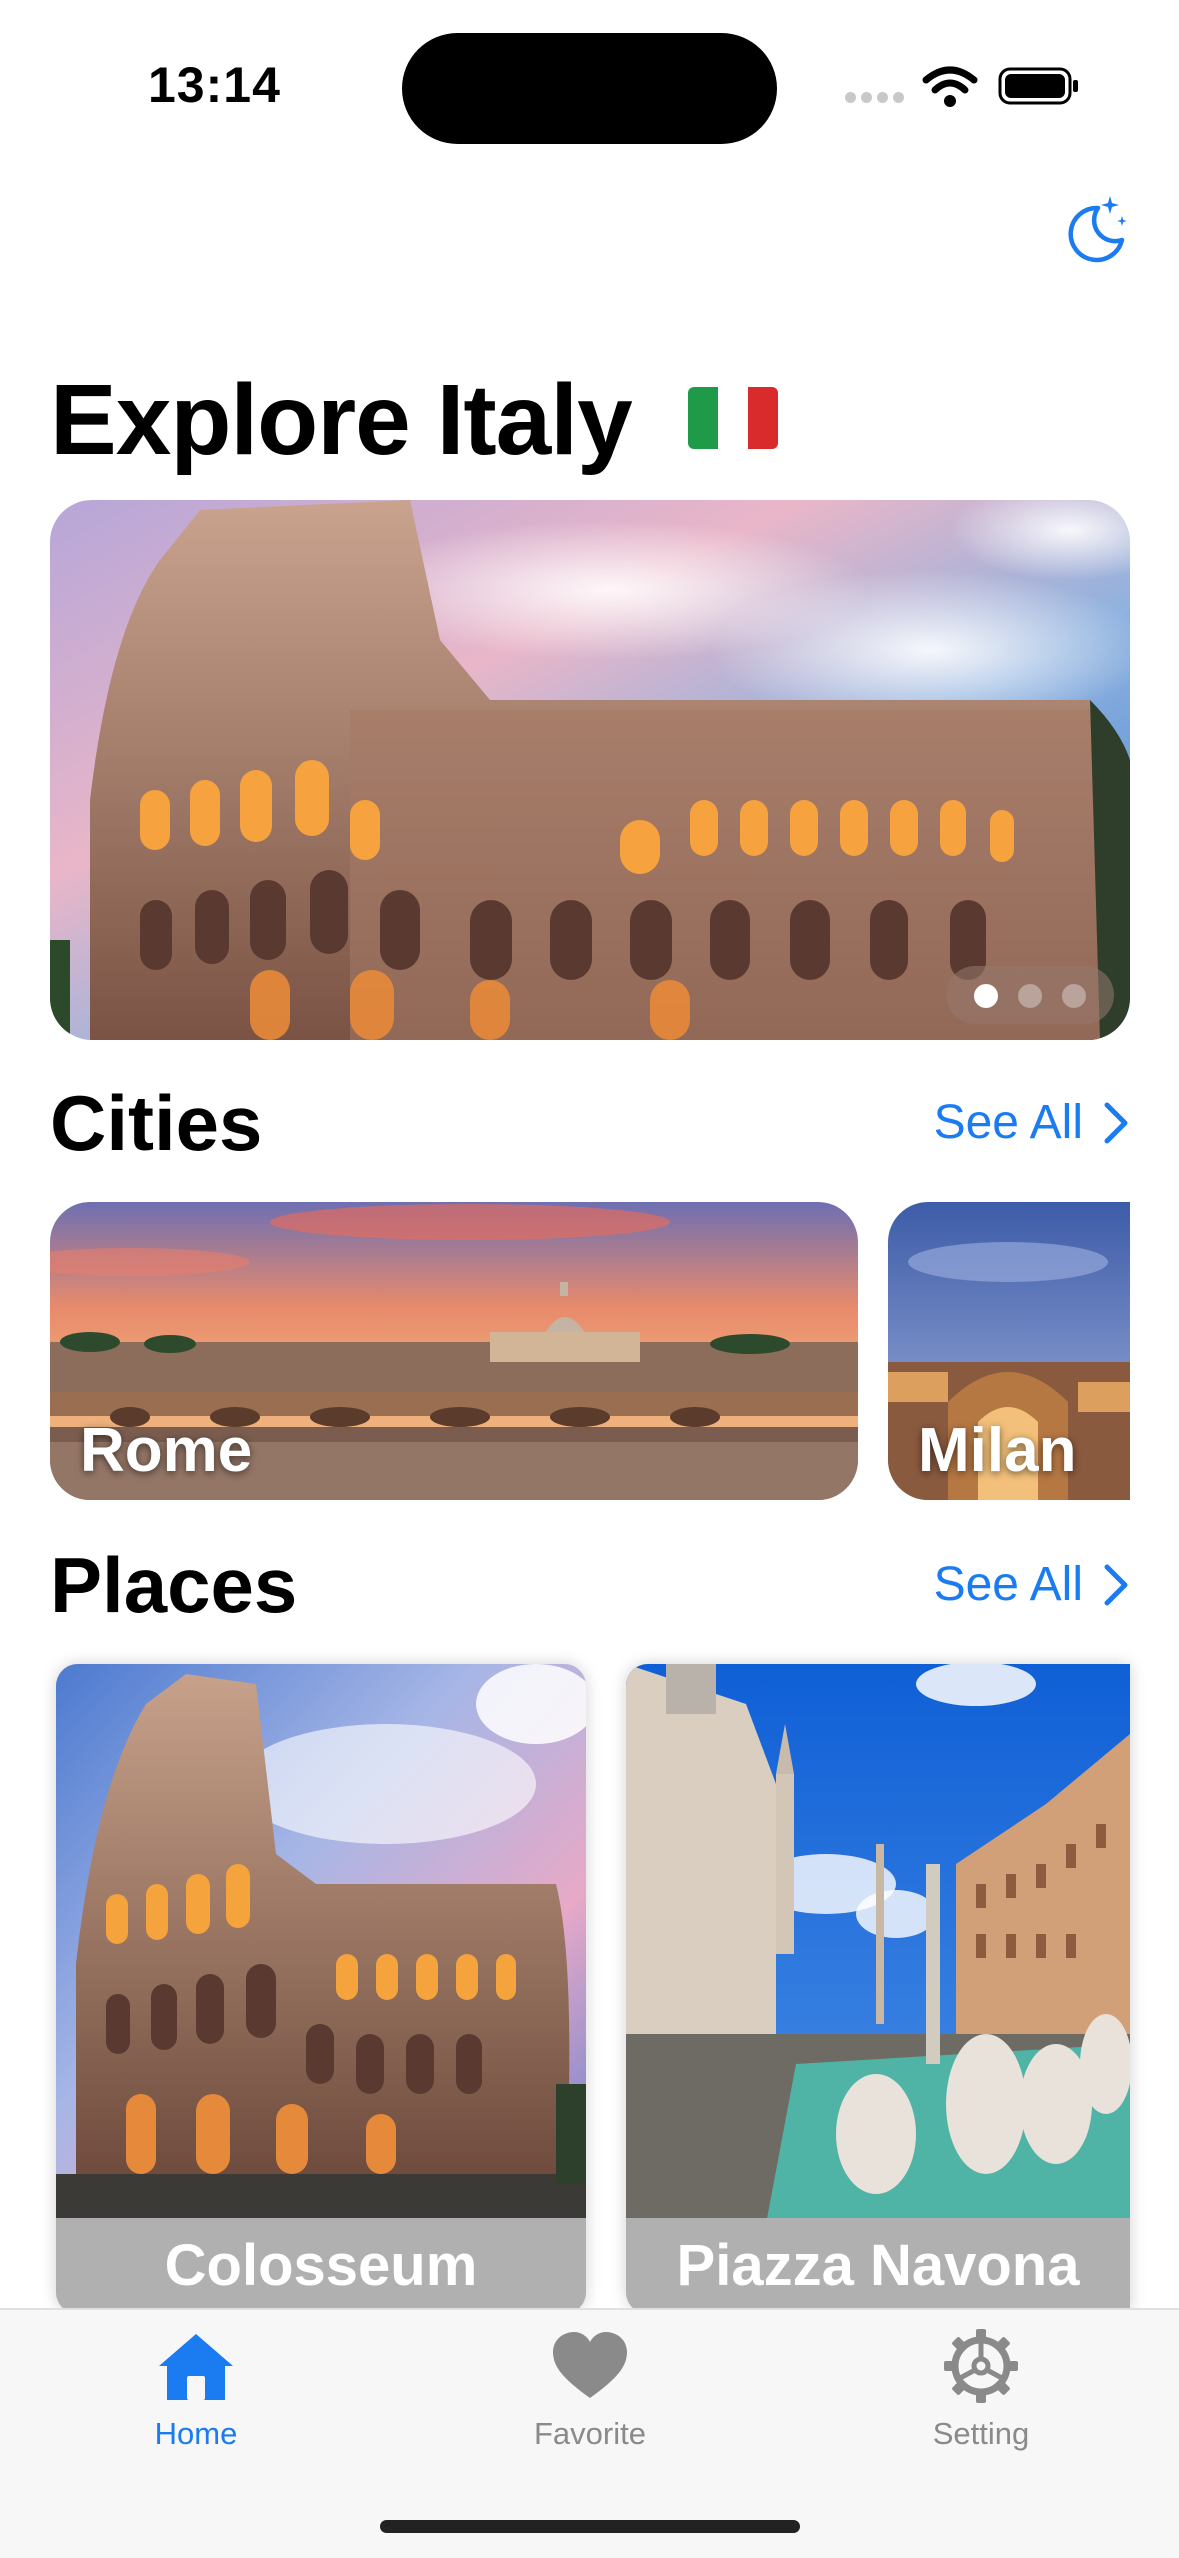  What do you see at coordinates (321, 1944) in the screenshot?
I see `colosseum-place-image` at bounding box center [321, 1944].